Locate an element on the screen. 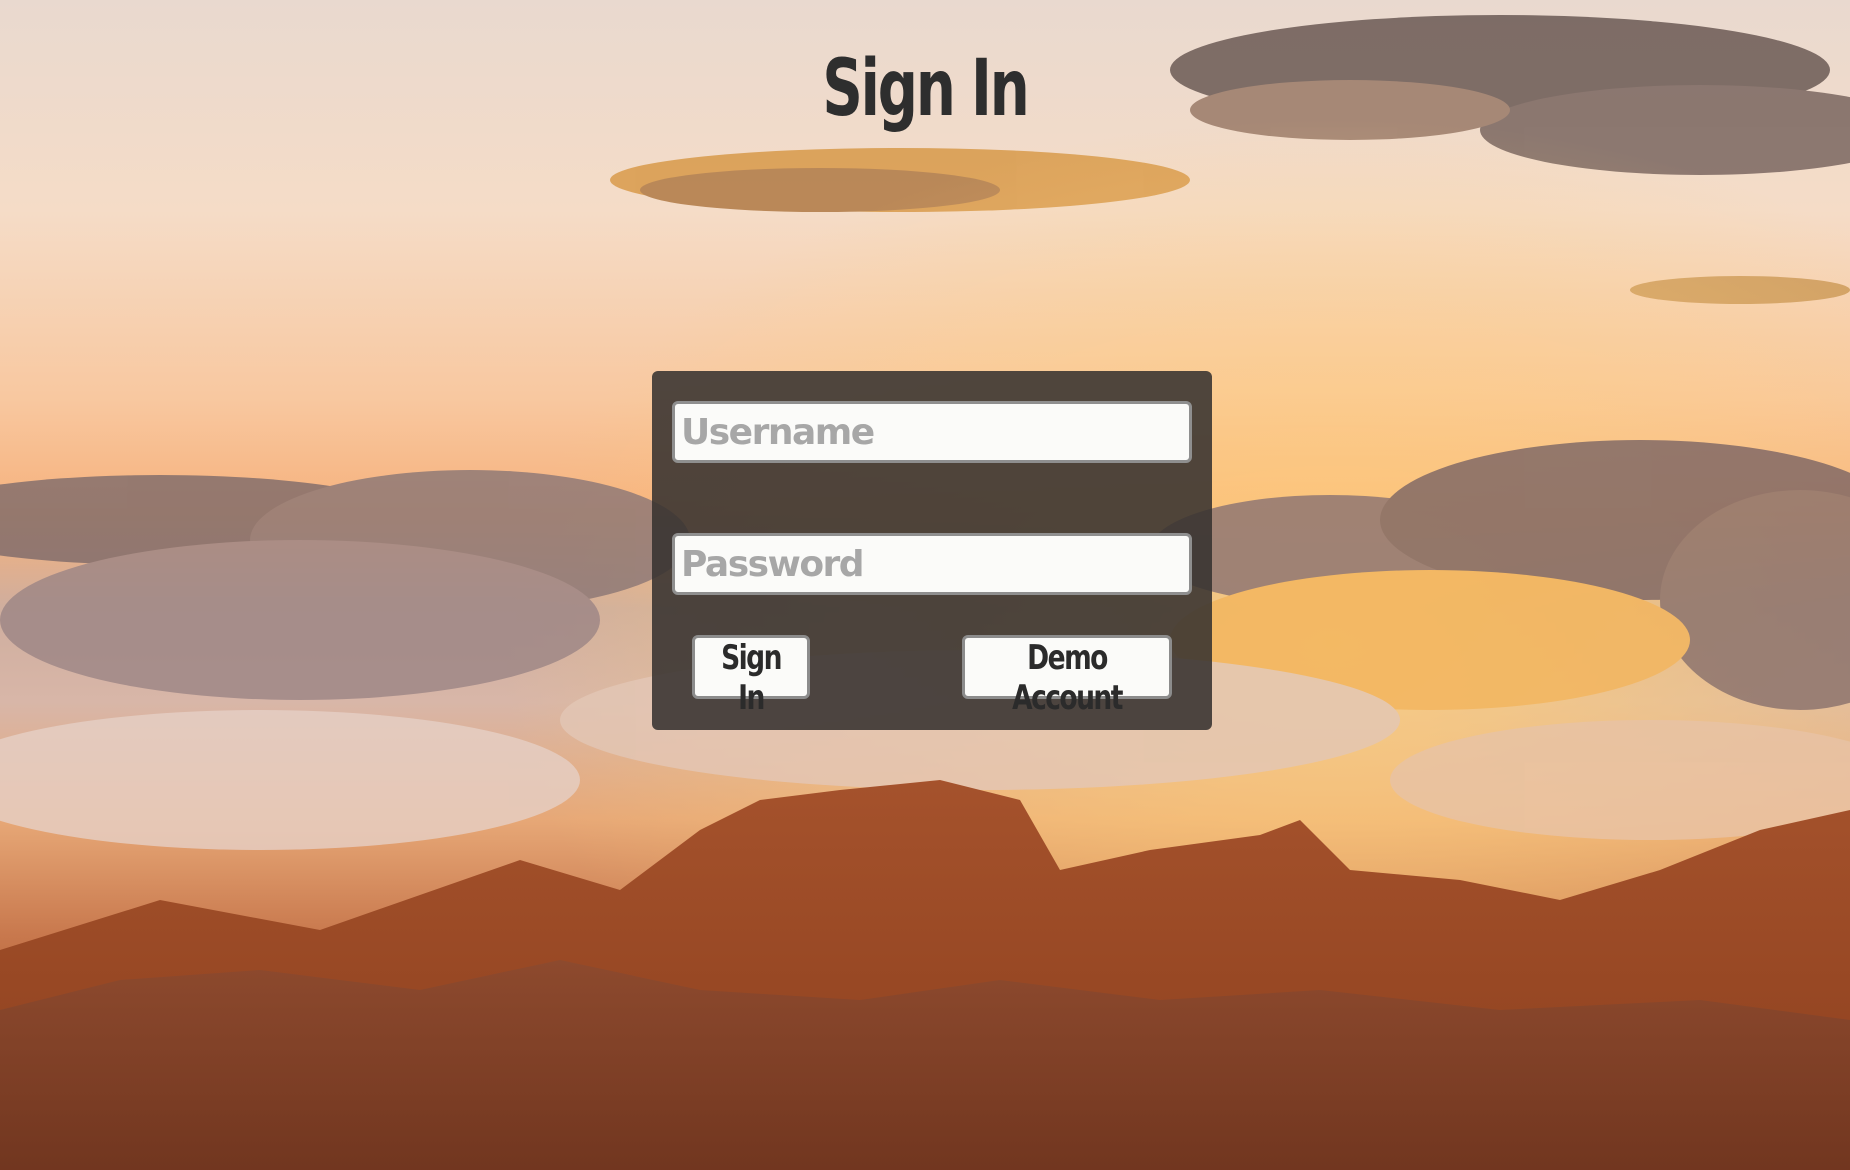 The width and height of the screenshot is (1850, 1170). demo-account-button-label: Demo Account is located at coordinates (1067, 678).